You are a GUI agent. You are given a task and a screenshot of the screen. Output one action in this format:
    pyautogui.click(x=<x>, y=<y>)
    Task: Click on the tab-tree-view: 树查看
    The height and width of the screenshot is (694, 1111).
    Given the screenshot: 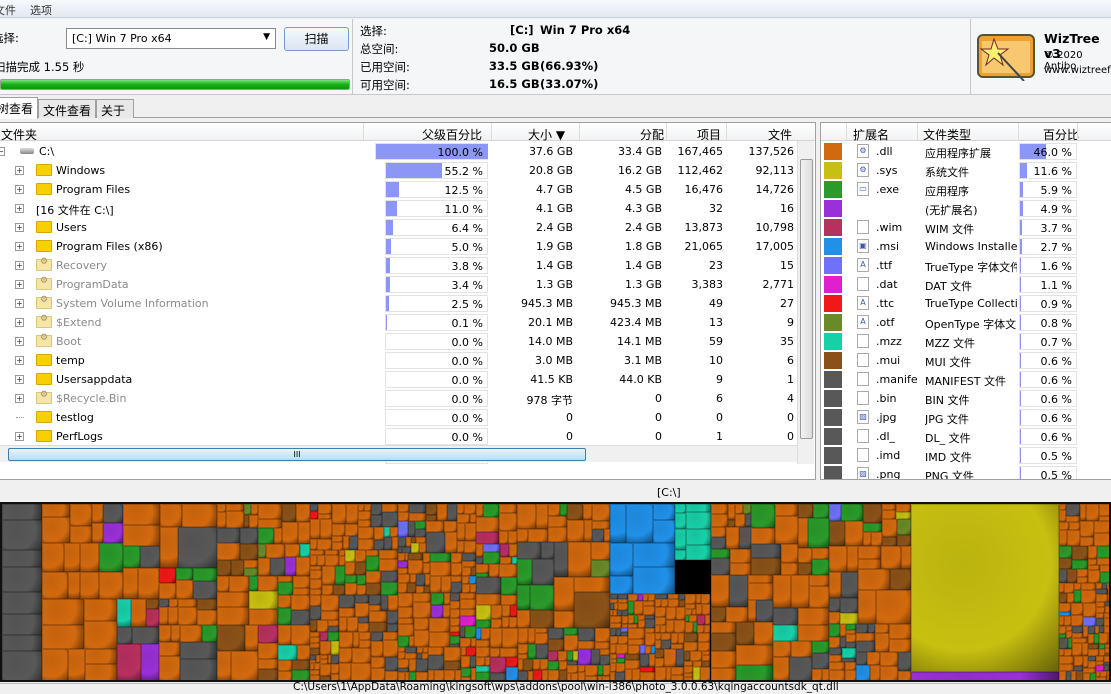 What is the action you would take?
    pyautogui.click(x=19, y=108)
    